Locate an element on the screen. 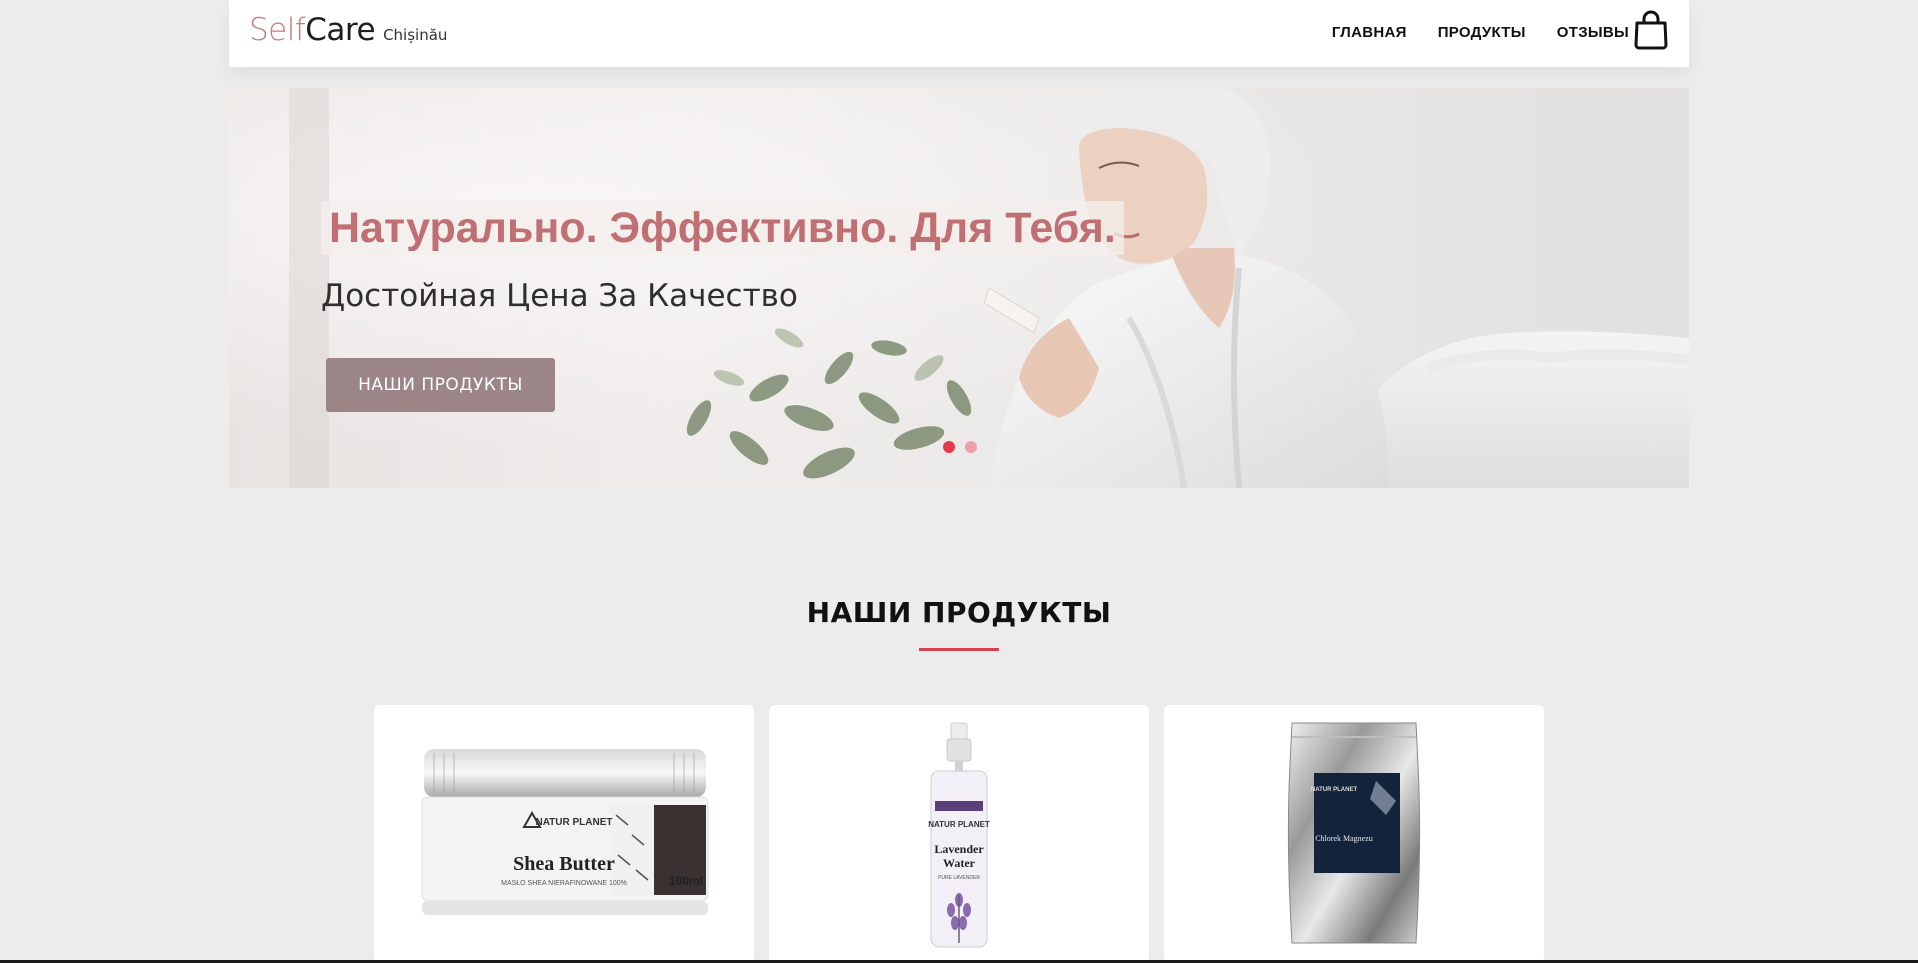  product-image-magnesium: NATUR PLANET Chlorek Magnezu is located at coordinates (1354, 833).